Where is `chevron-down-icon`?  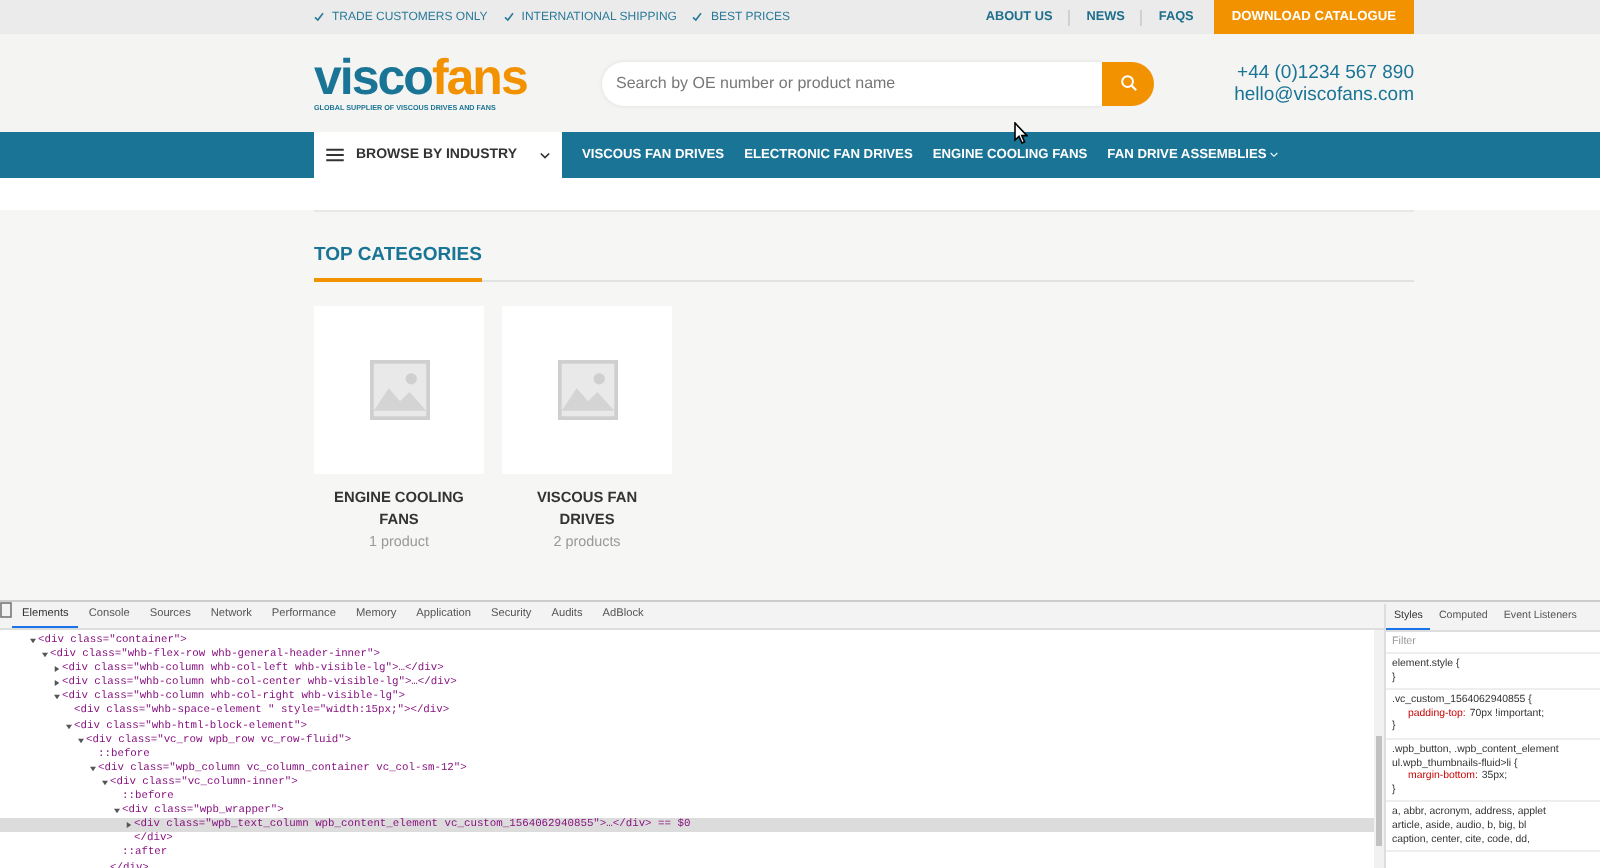 chevron-down-icon is located at coordinates (545, 155).